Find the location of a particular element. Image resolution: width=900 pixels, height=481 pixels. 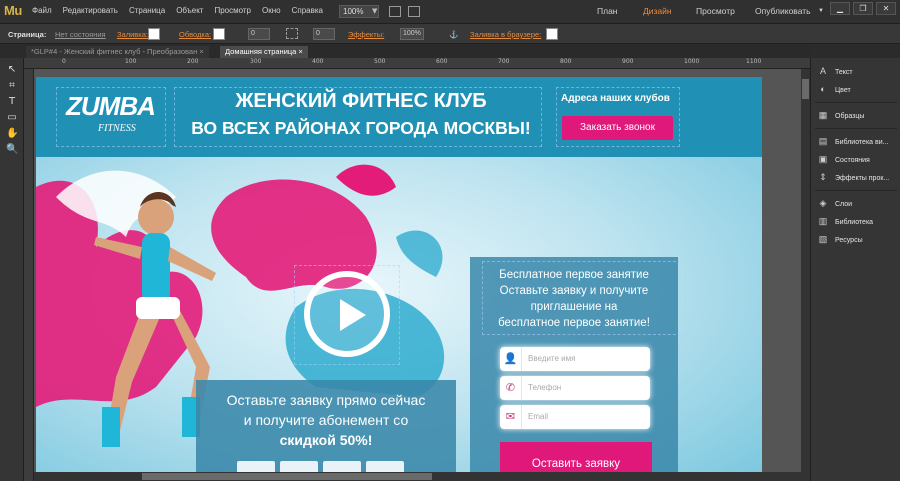

panel-label: Образцы is located at coordinates (850, 116).